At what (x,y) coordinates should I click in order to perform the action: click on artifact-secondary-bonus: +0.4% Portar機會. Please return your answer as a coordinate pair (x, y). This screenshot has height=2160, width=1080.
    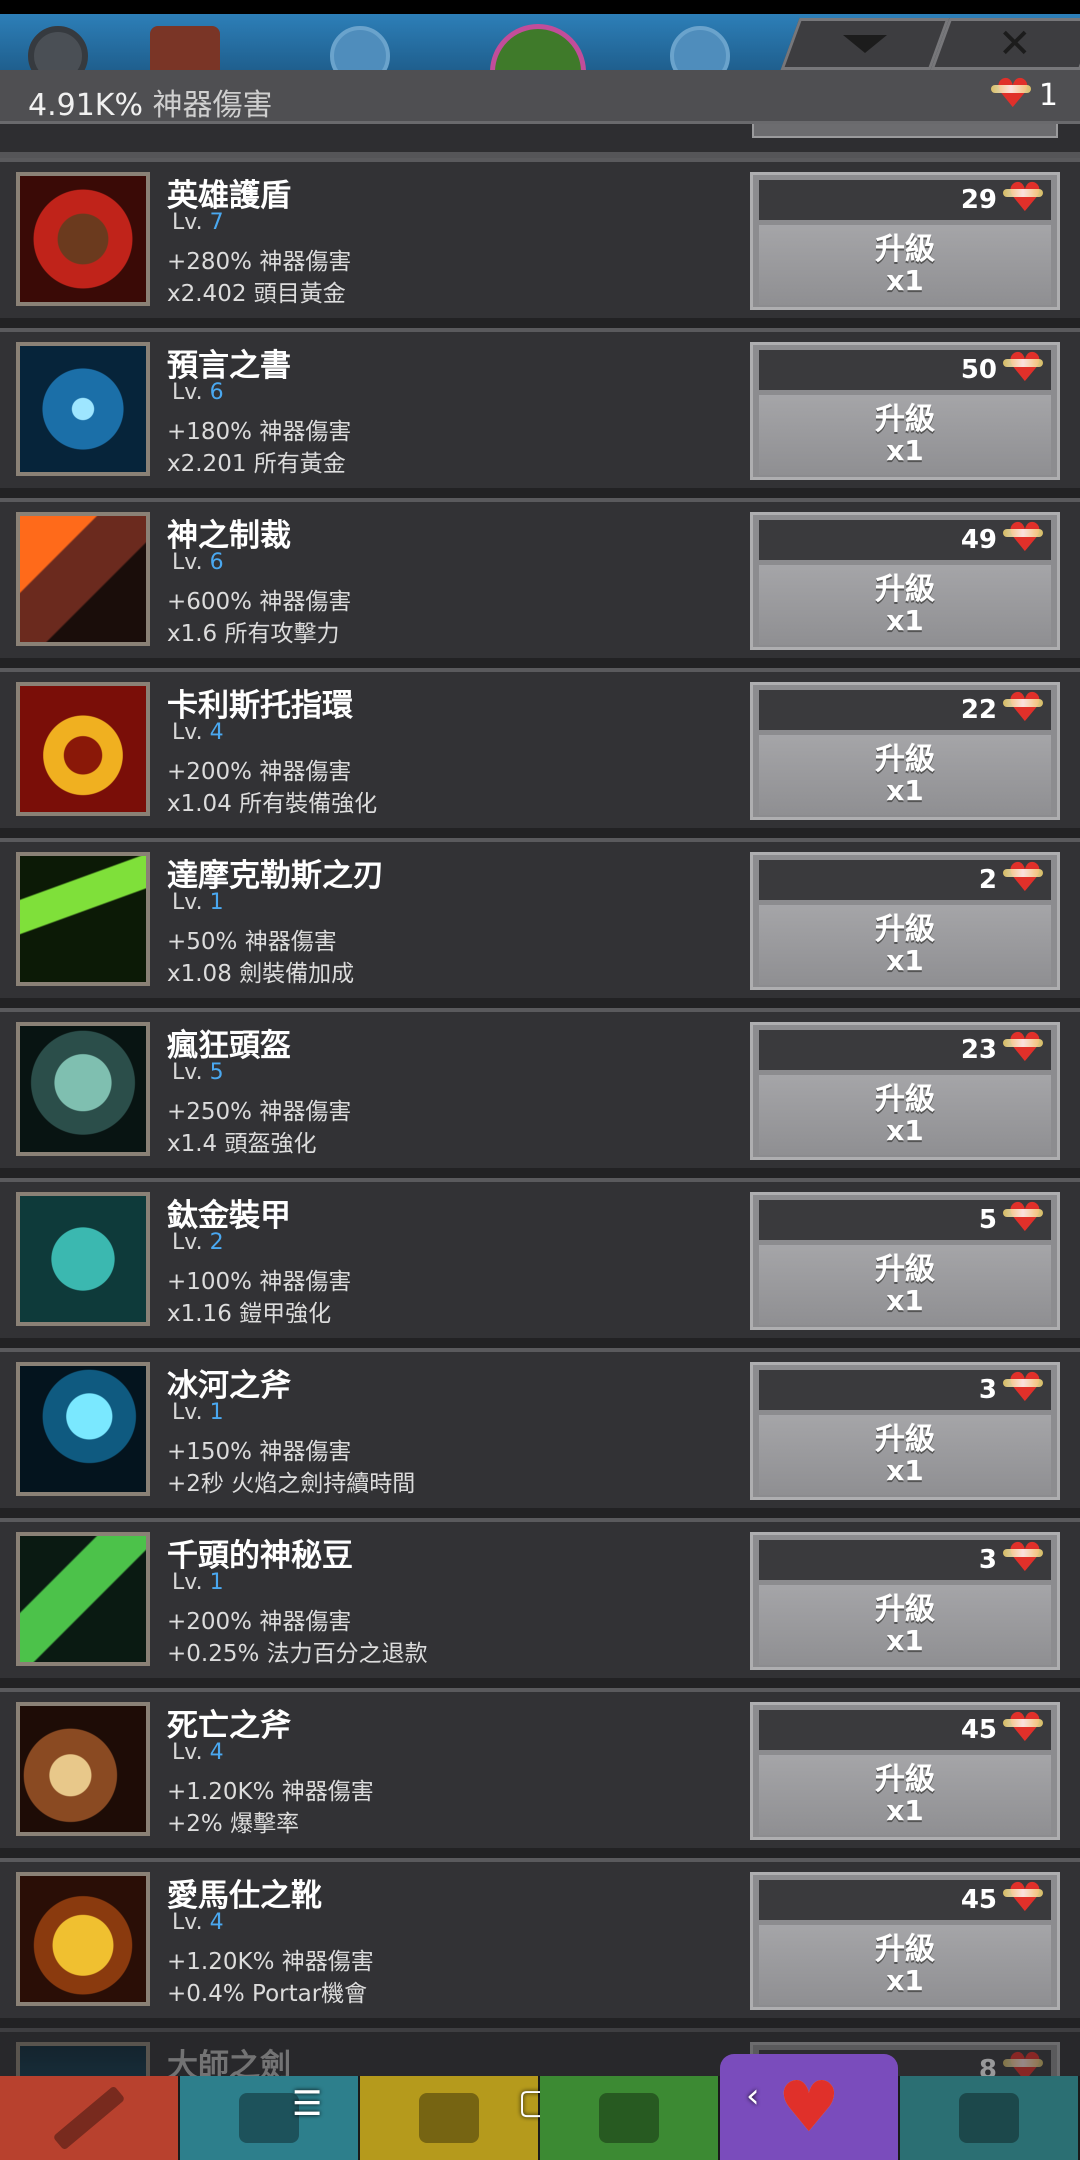
    Looking at the image, I should click on (267, 1994).